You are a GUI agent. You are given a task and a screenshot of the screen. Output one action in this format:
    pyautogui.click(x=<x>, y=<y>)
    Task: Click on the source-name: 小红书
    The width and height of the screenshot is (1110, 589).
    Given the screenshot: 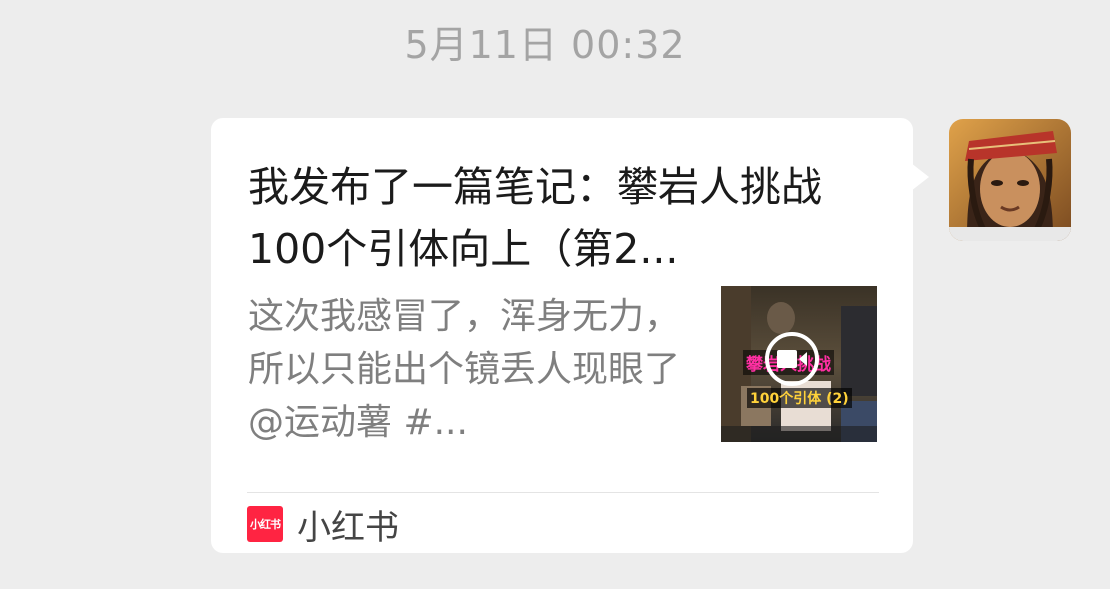 What is the action you would take?
    pyautogui.click(x=348, y=527)
    